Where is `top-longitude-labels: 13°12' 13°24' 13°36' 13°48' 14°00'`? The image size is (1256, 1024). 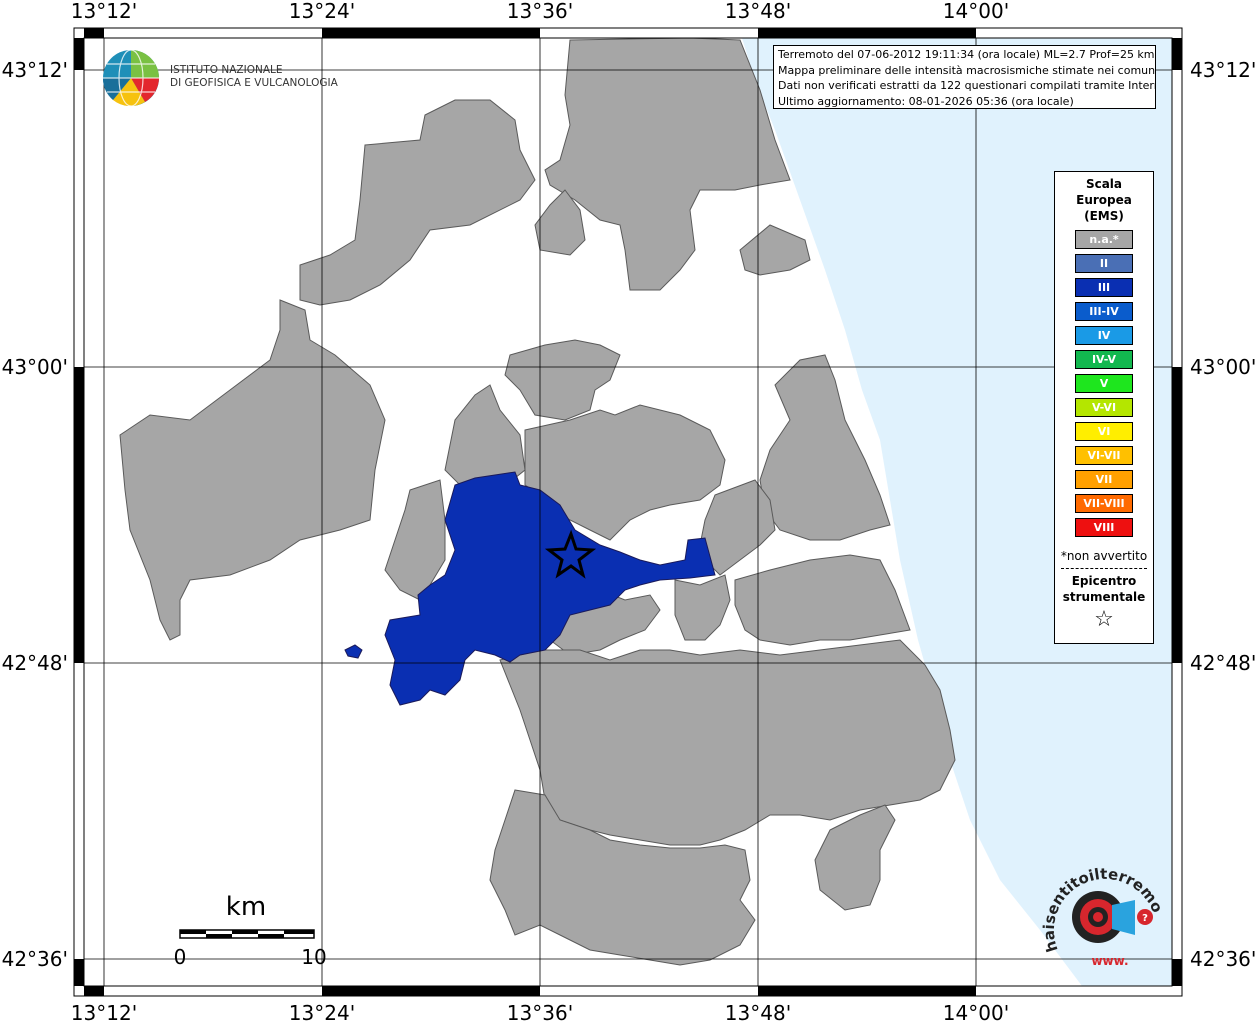 top-longitude-labels: 13°12' 13°24' 13°36' 13°48' 14°00' is located at coordinates (540, 11).